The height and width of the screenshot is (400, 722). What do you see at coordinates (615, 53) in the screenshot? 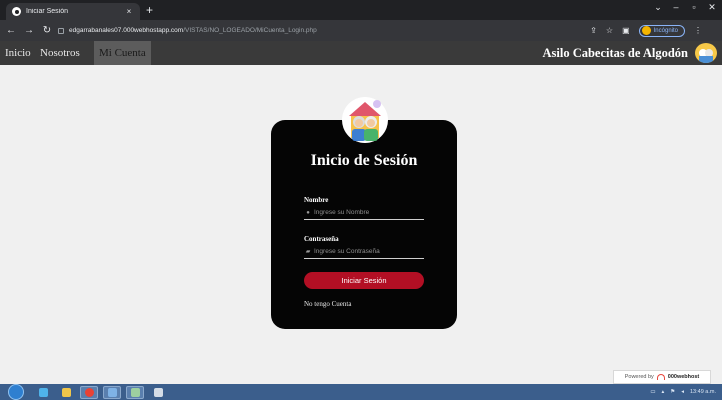
I see `site-brand: Asilo Cabecitas de Algodón` at bounding box center [615, 53].